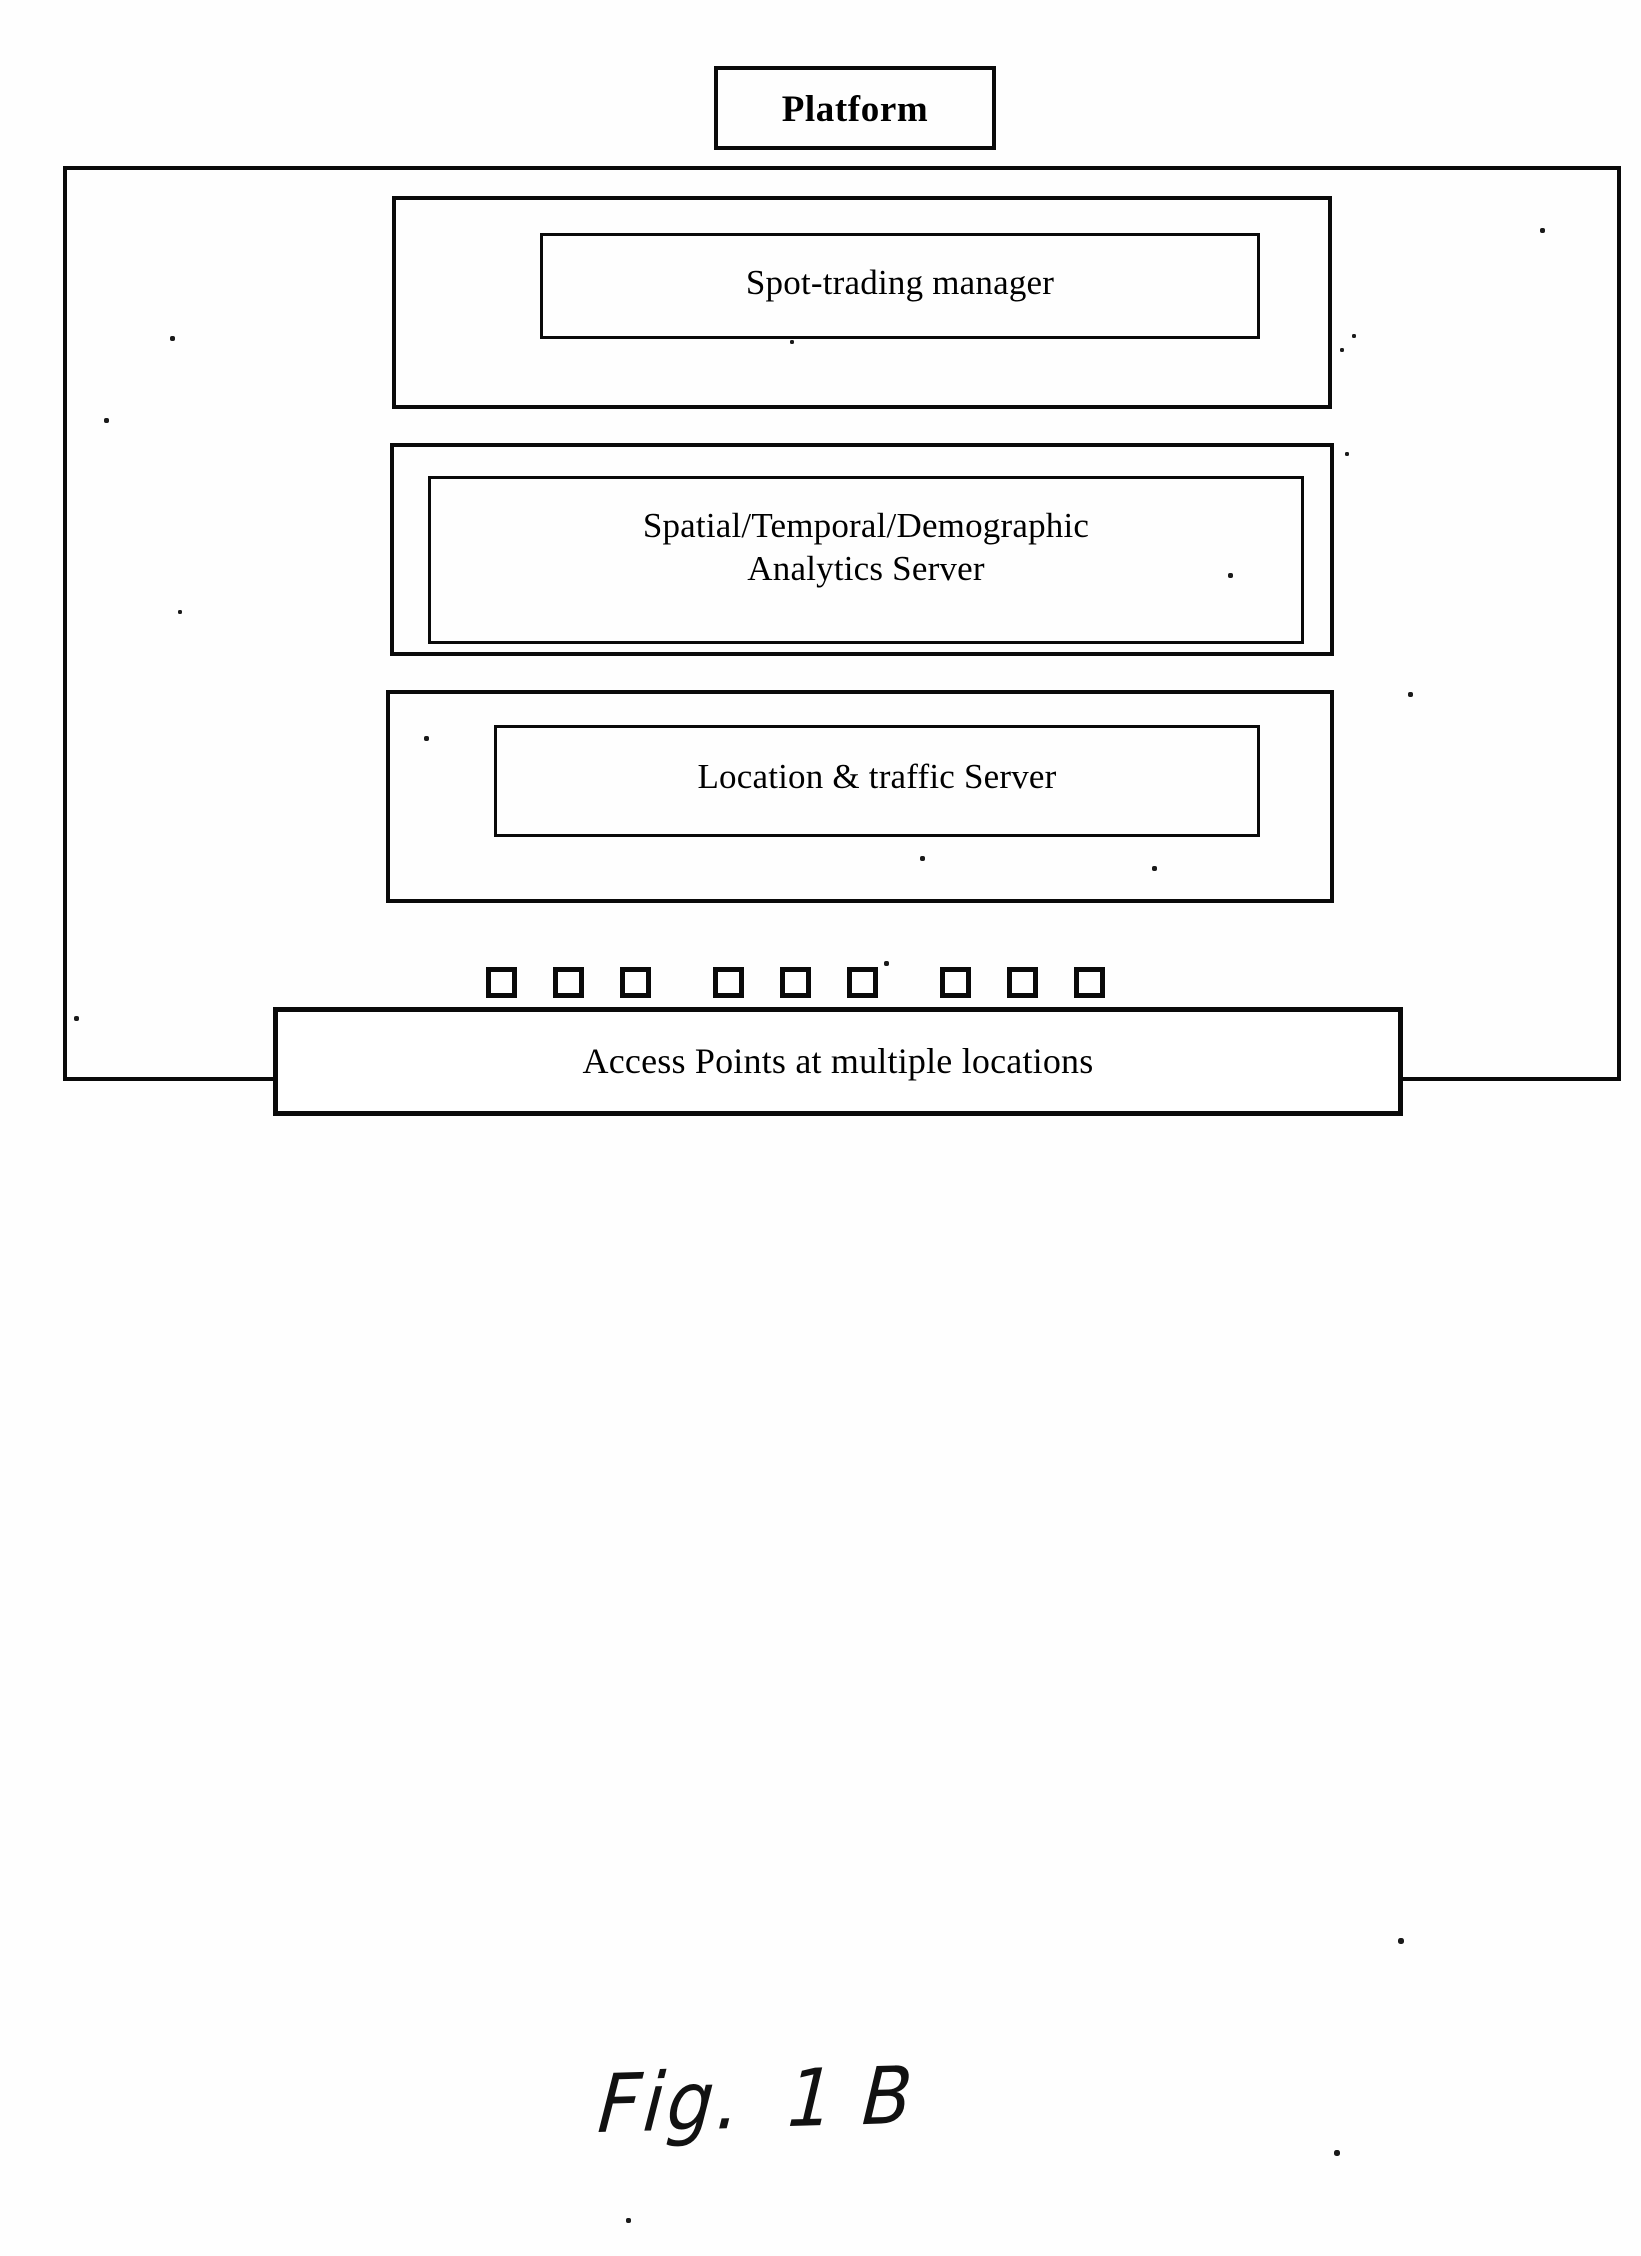  Describe the element at coordinates (671, 2102) in the screenshot. I see `figure-caption-prefix: Fig.` at that location.